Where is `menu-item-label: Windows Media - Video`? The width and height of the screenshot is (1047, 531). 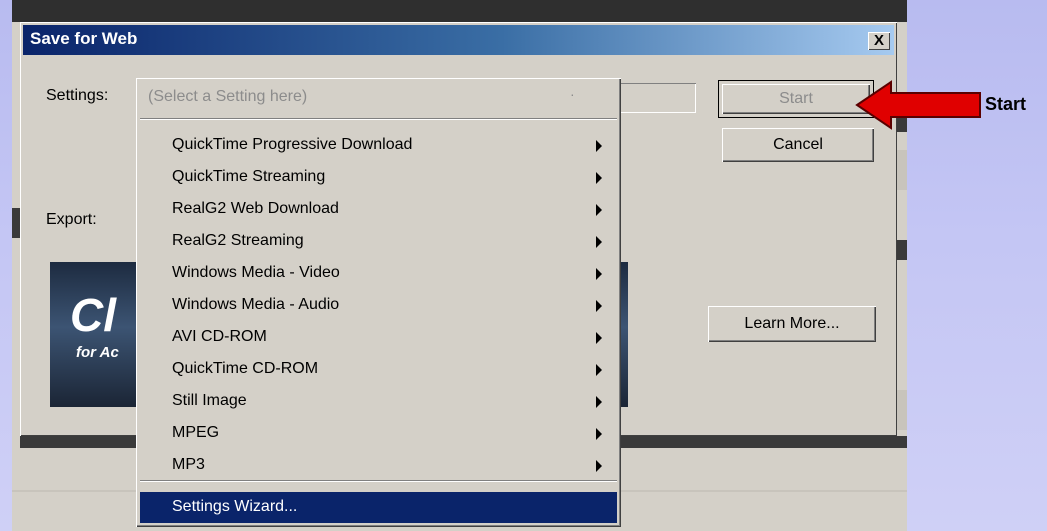
menu-item-label: Windows Media - Video is located at coordinates (256, 272).